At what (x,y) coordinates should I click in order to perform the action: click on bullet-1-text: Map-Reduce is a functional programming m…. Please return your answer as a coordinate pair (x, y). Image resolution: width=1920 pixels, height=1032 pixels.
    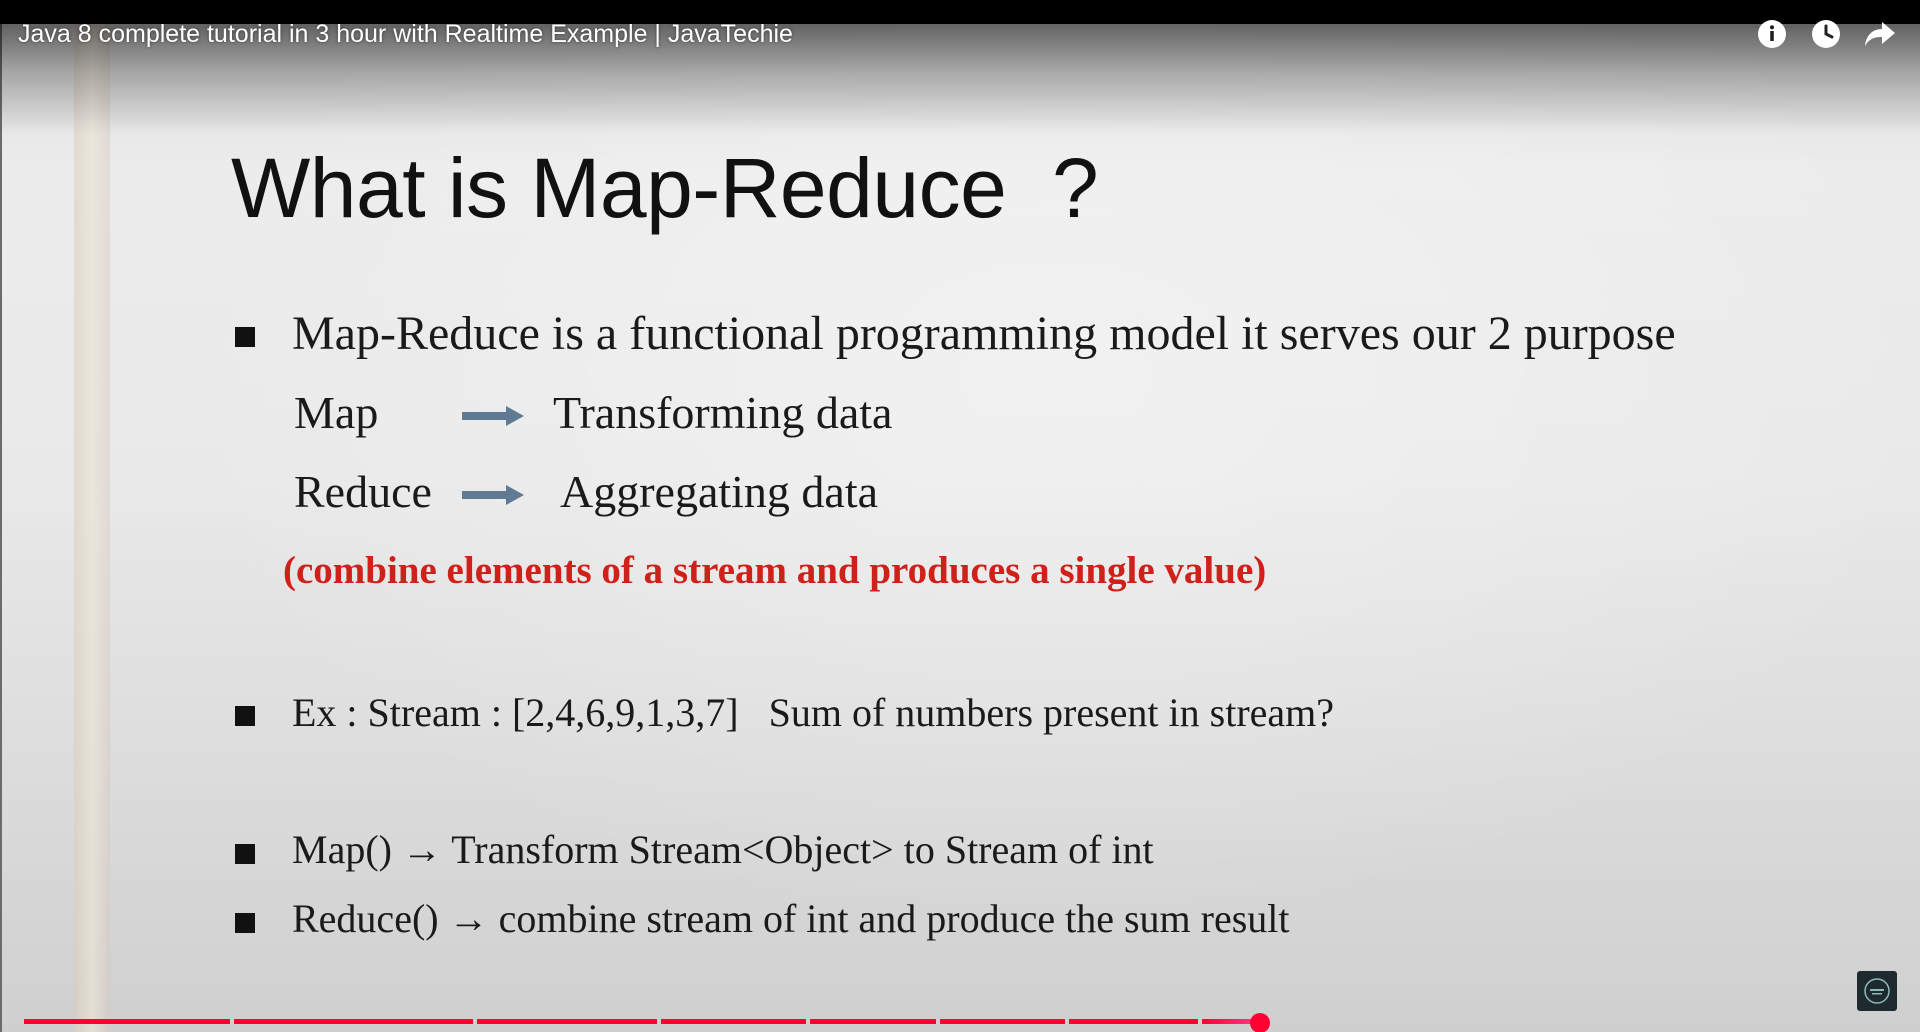
    Looking at the image, I should click on (984, 333).